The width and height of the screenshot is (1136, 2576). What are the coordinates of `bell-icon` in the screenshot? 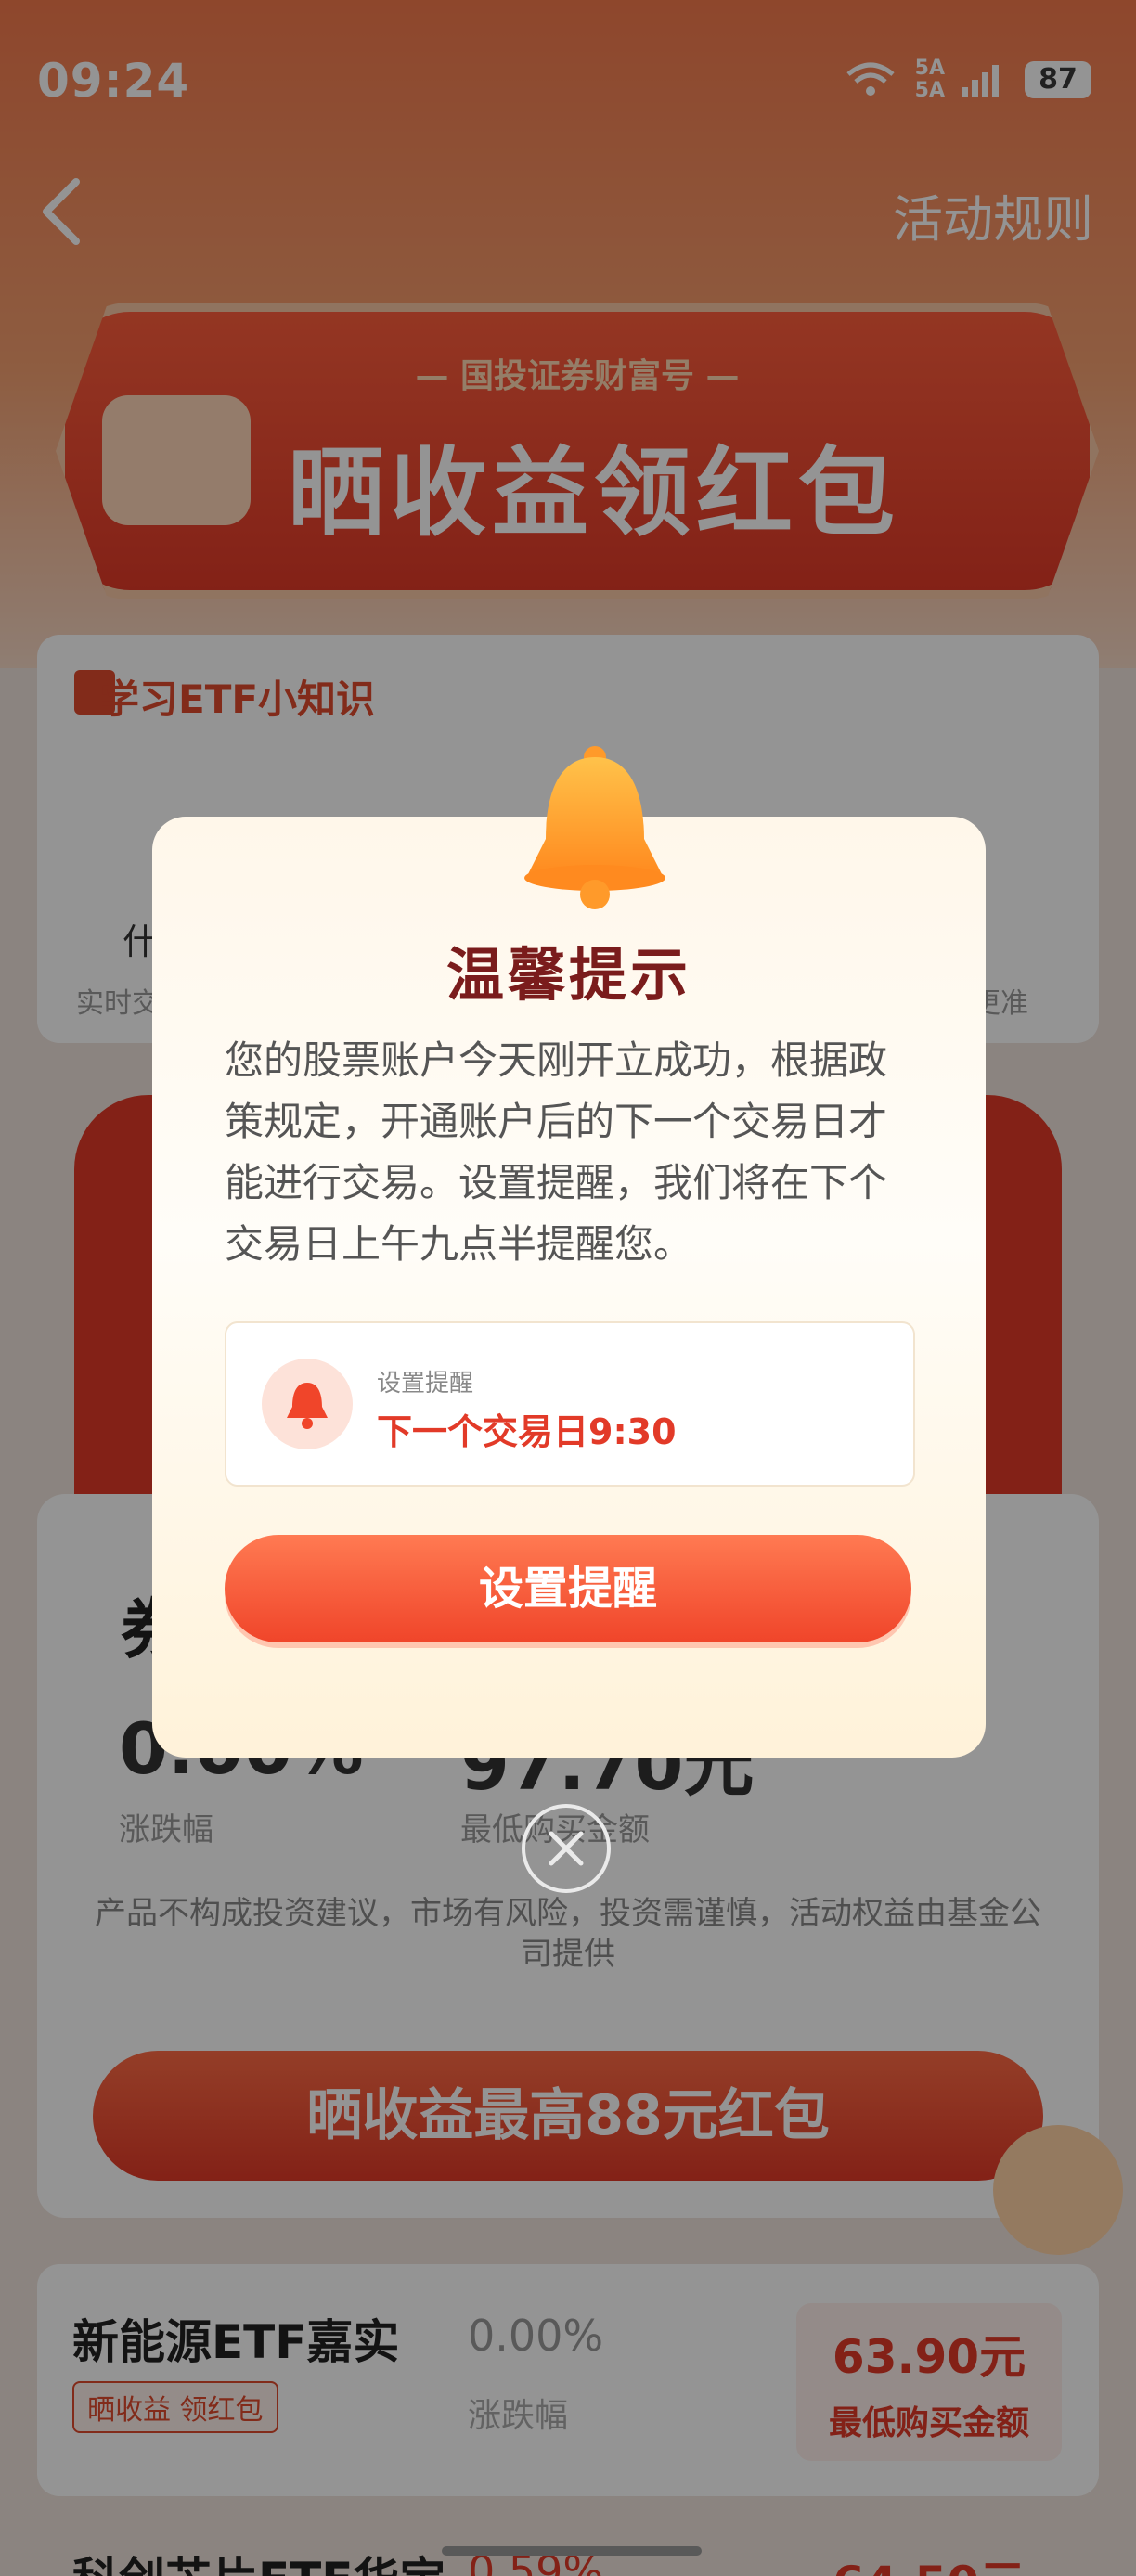 It's located at (595, 825).